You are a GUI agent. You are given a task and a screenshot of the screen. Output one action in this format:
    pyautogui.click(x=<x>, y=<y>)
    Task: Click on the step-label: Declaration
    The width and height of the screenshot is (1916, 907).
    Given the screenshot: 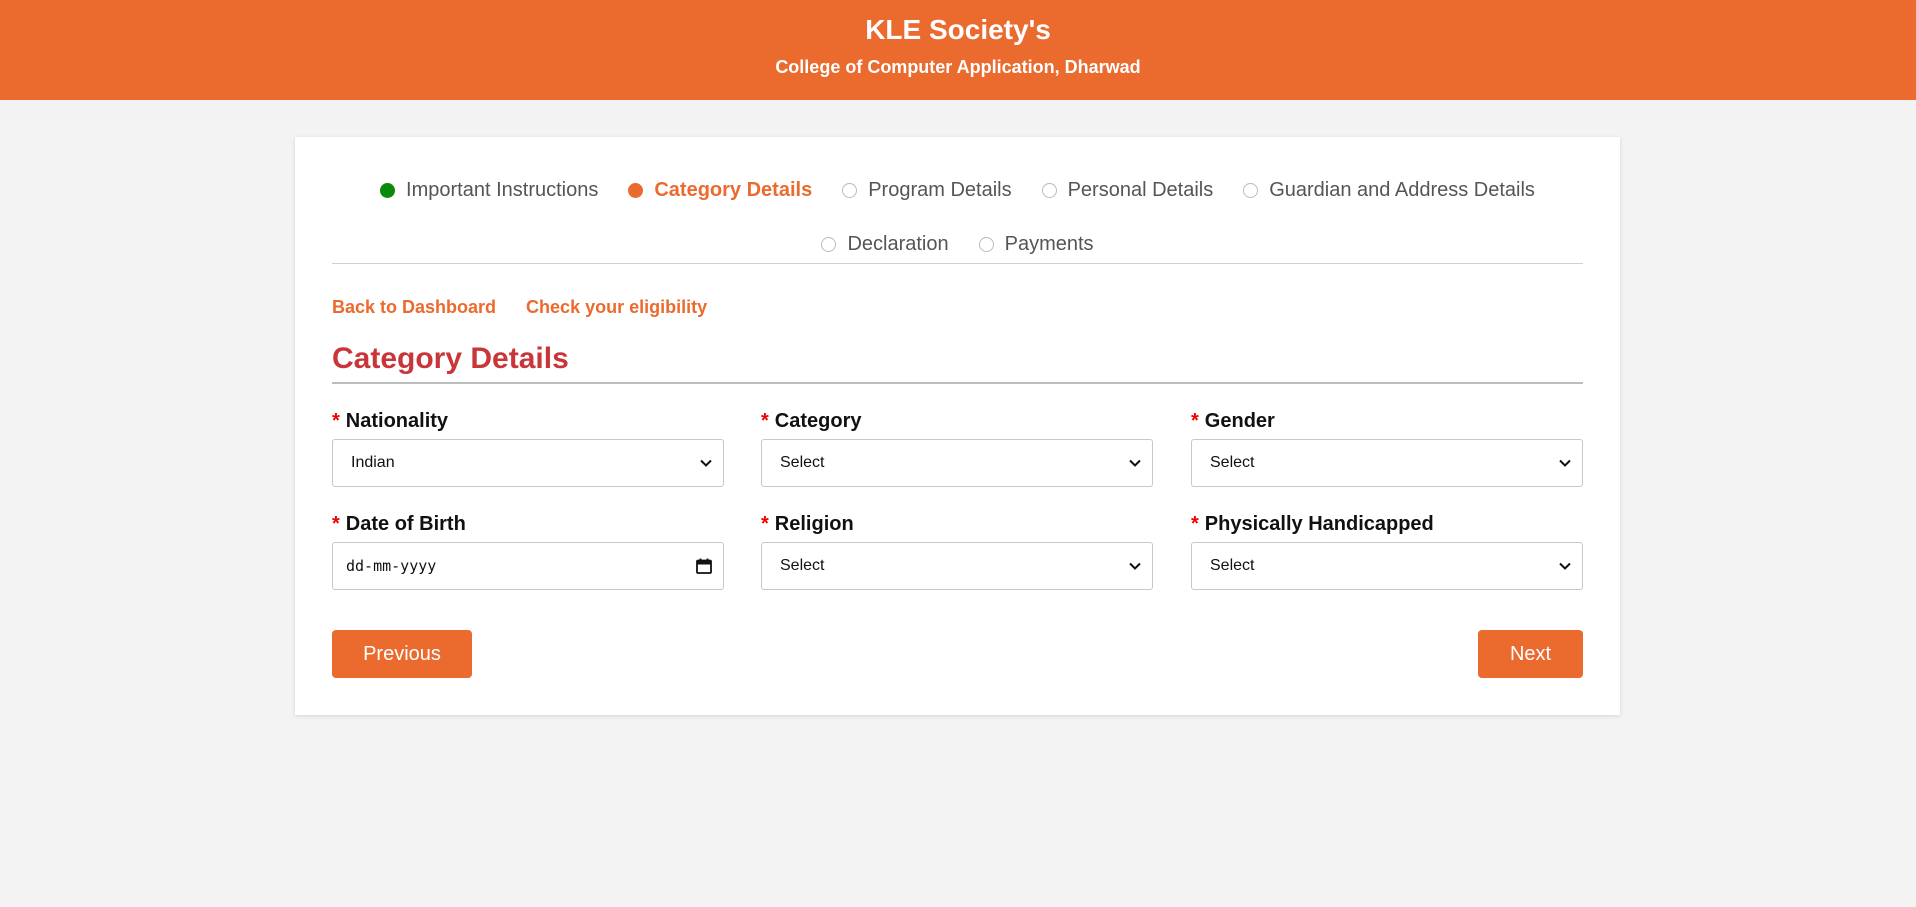 What is the action you would take?
    pyautogui.click(x=898, y=243)
    